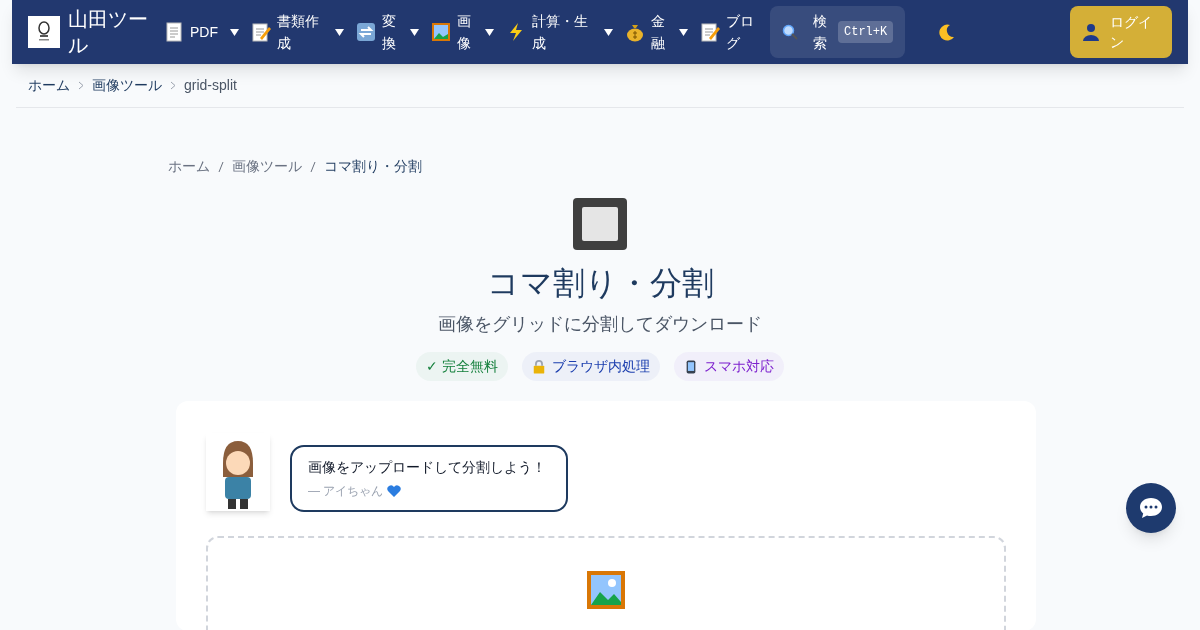 This screenshot has width=1200, height=630. What do you see at coordinates (346, 491) in the screenshot?
I see `speech-signature: — アイちゃん` at bounding box center [346, 491].